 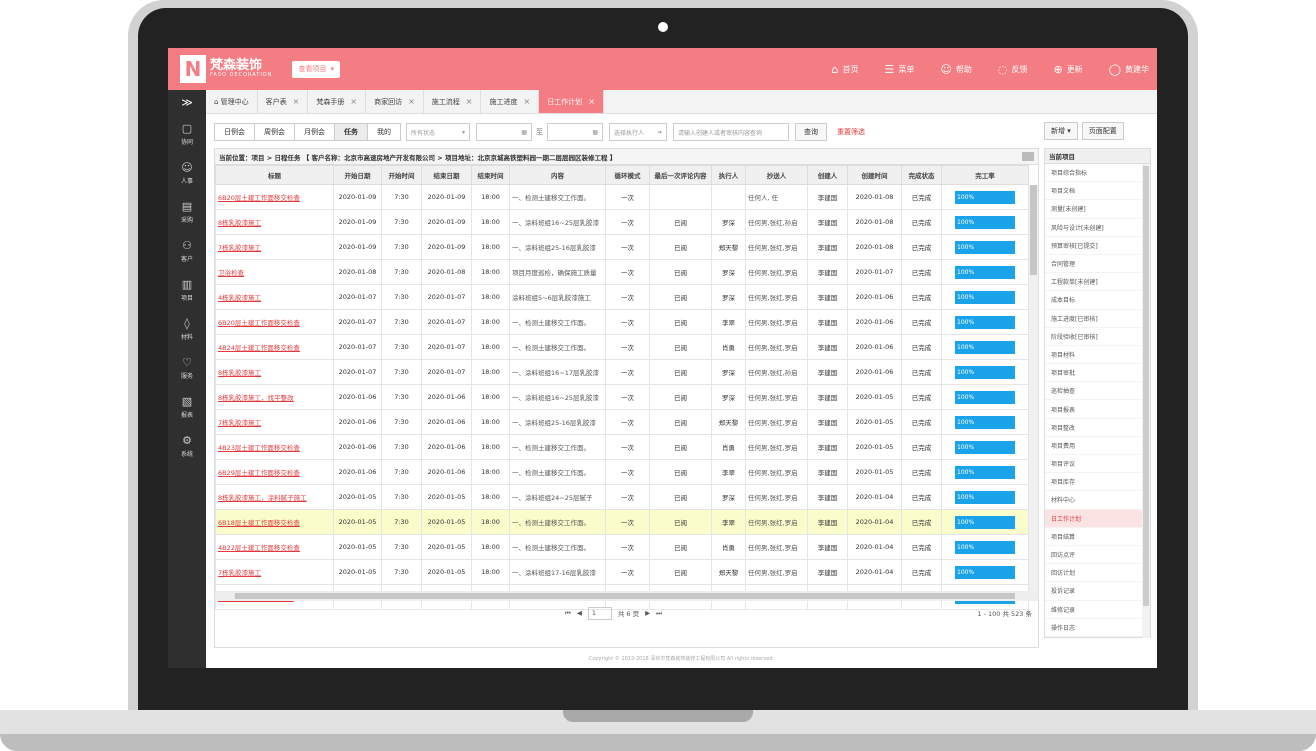 I want to click on tab: 施工流程 ×, so click(x=453, y=101).